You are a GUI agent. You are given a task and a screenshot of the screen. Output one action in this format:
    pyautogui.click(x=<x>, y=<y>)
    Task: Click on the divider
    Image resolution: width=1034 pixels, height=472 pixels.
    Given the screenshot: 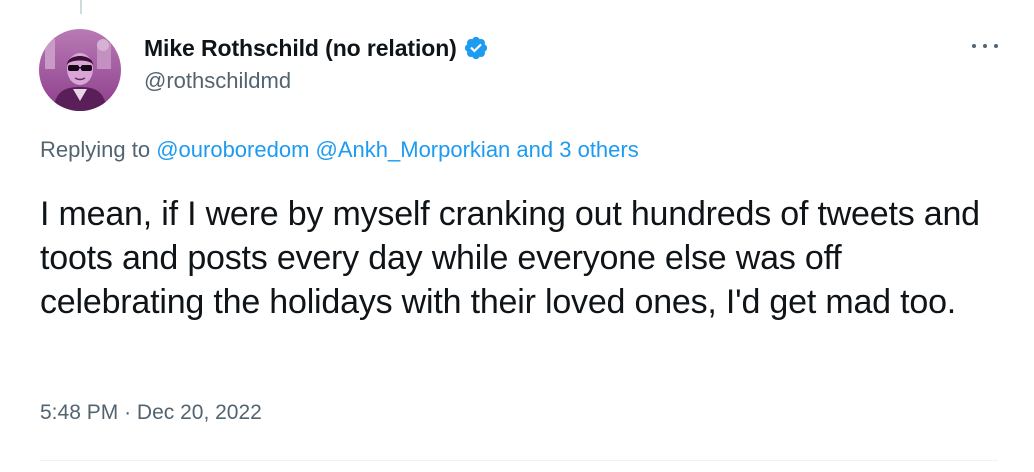 What is the action you would take?
    pyautogui.click(x=519, y=460)
    